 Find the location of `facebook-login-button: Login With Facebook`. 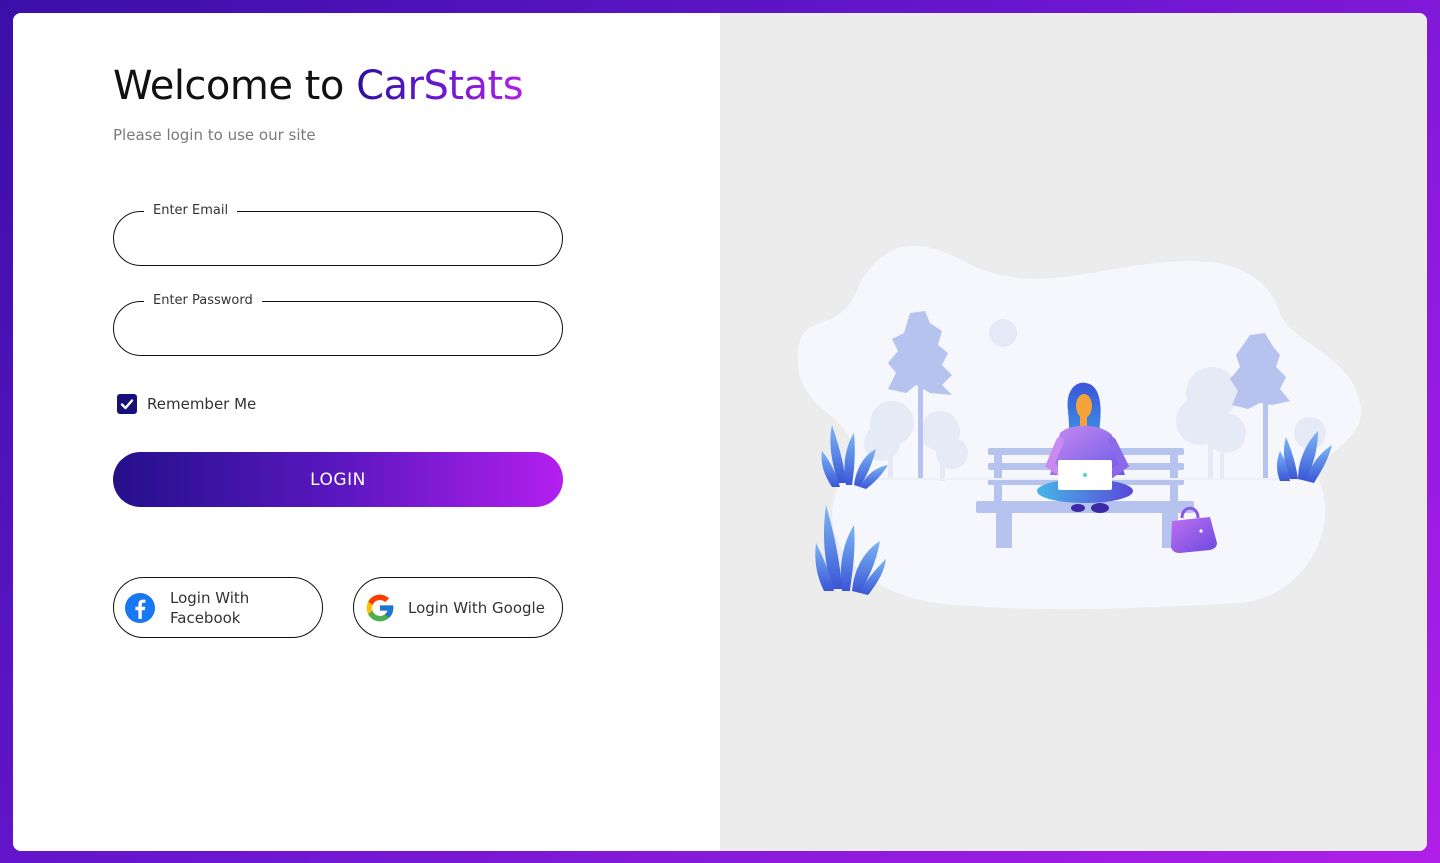

facebook-login-button: Login With Facebook is located at coordinates (218, 607).